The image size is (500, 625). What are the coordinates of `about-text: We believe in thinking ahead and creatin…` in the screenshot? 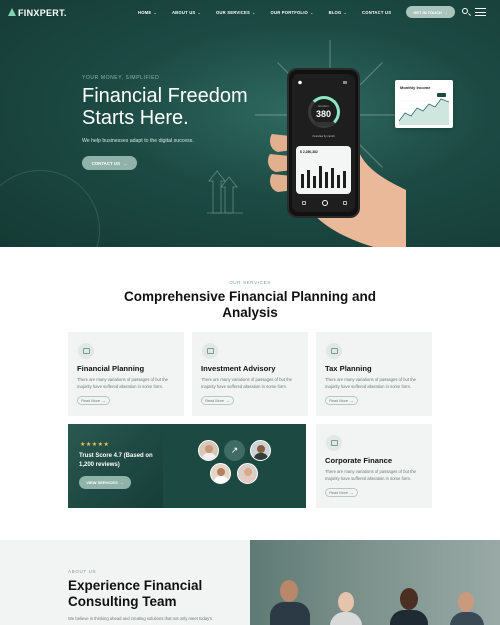 It's located at (140, 618).